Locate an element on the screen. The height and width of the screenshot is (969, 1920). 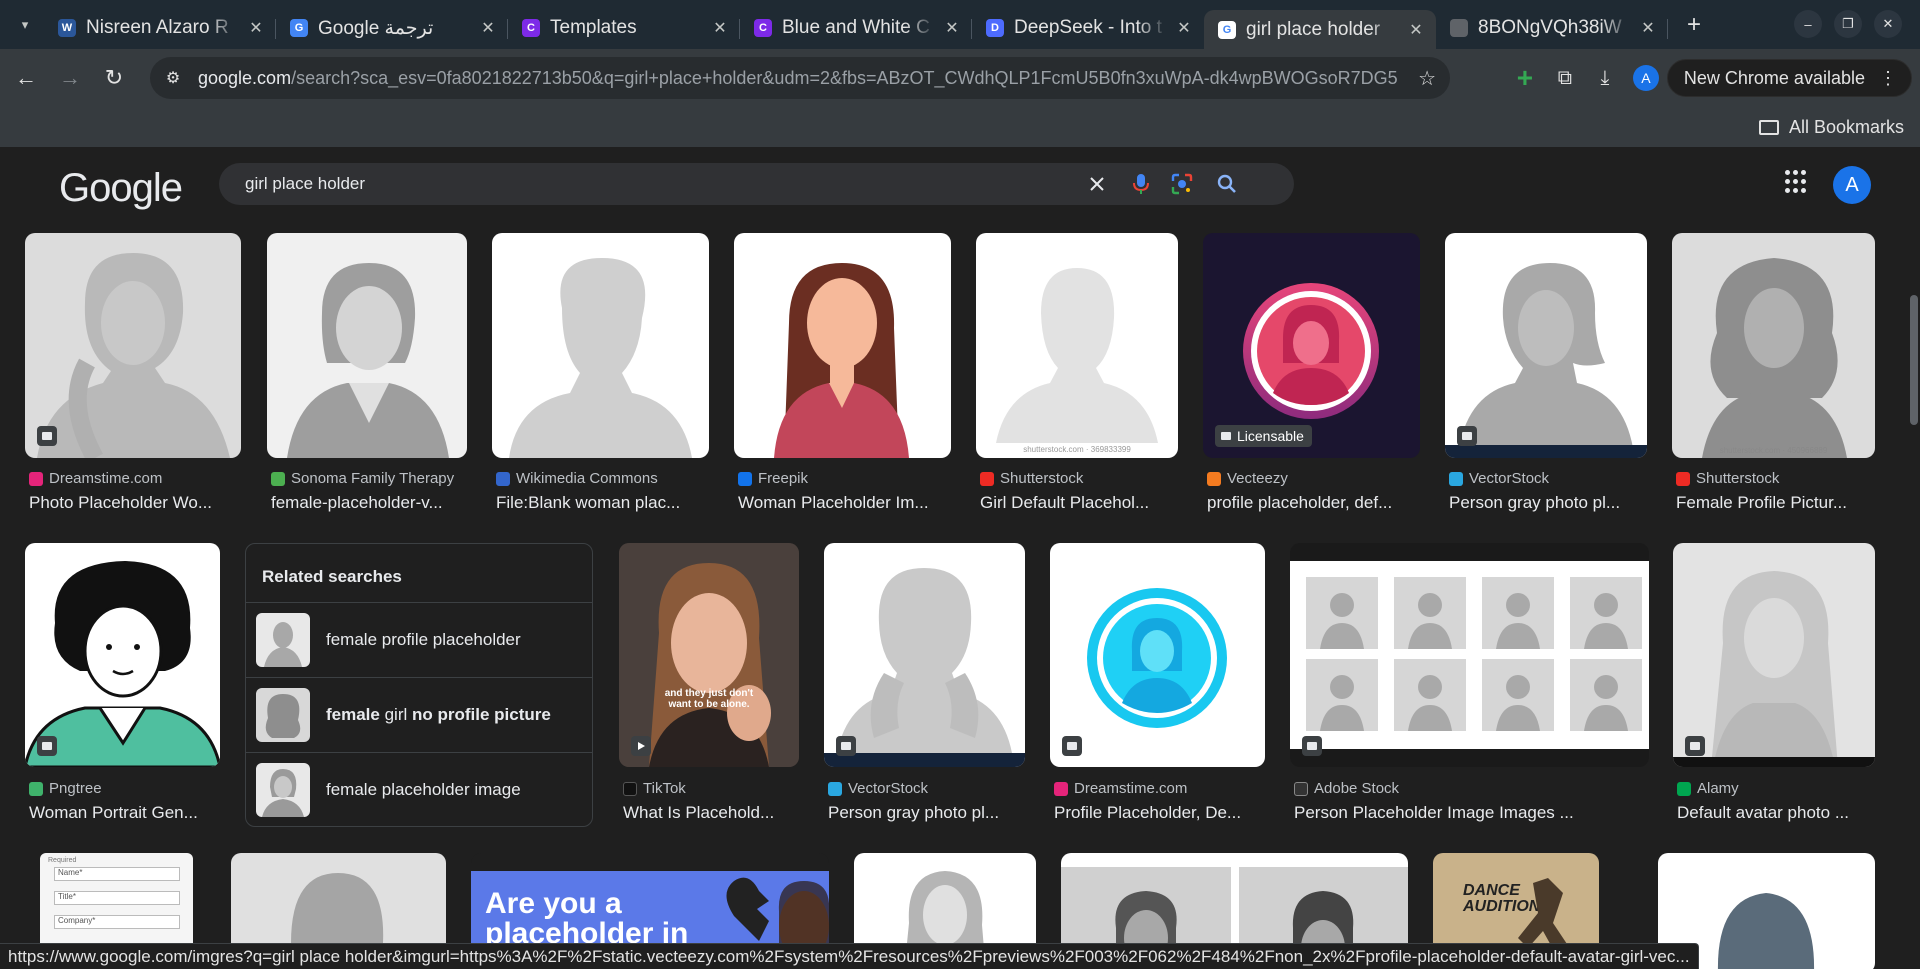
reload-button: ↻ is located at coordinates (114, 78).